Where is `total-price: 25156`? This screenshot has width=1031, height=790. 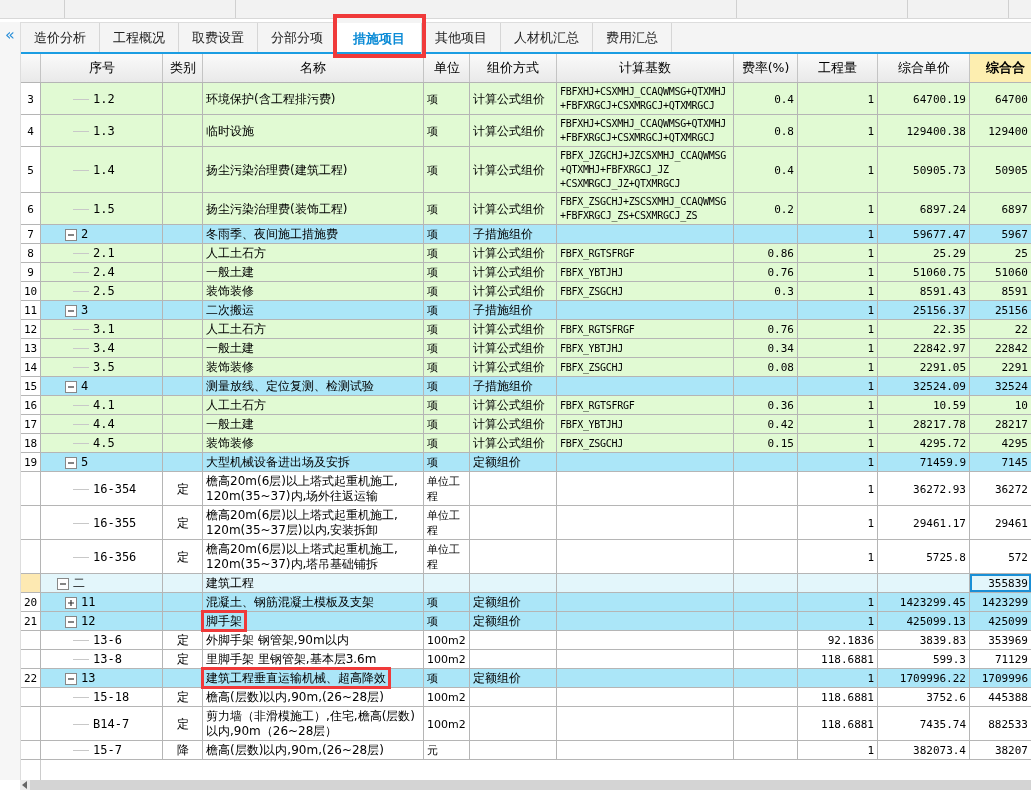 total-price: 25156 is located at coordinates (1011, 310).